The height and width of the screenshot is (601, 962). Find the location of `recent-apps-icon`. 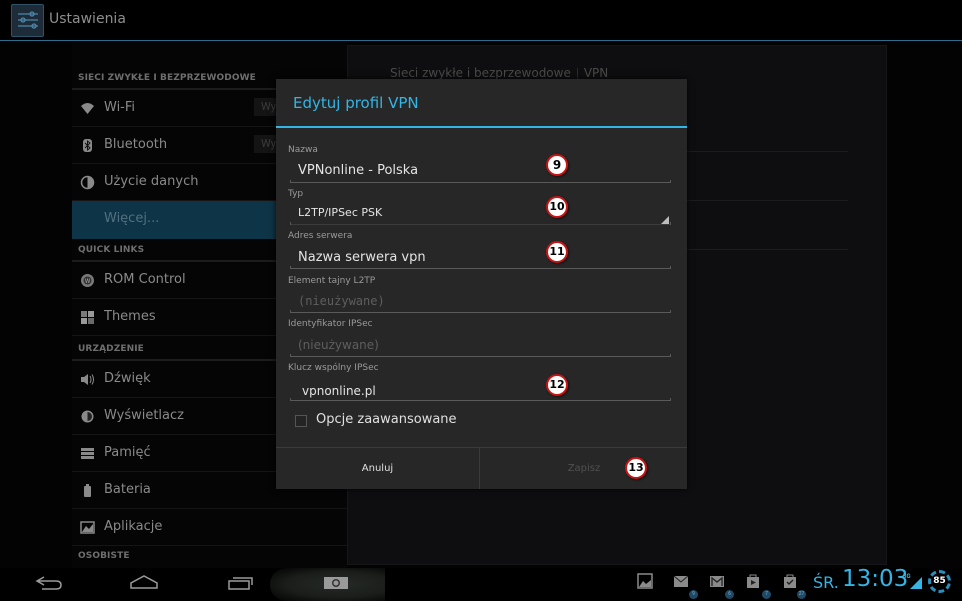

recent-apps-icon is located at coordinates (240, 583).